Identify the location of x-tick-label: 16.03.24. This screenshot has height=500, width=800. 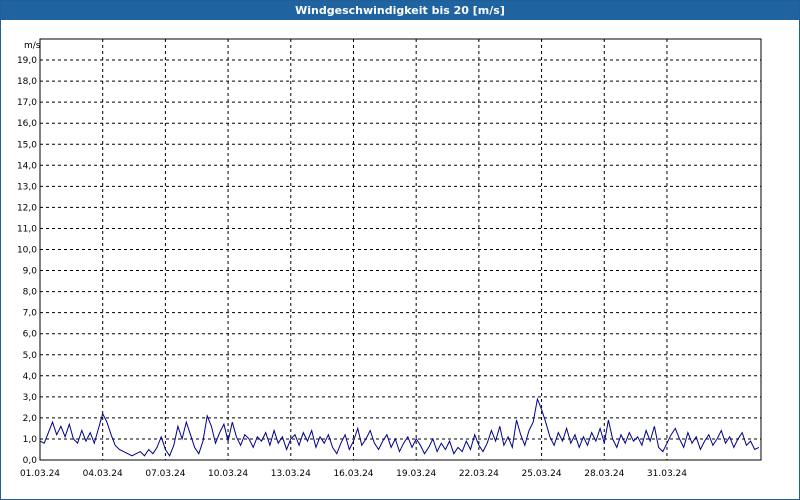
(353, 474).